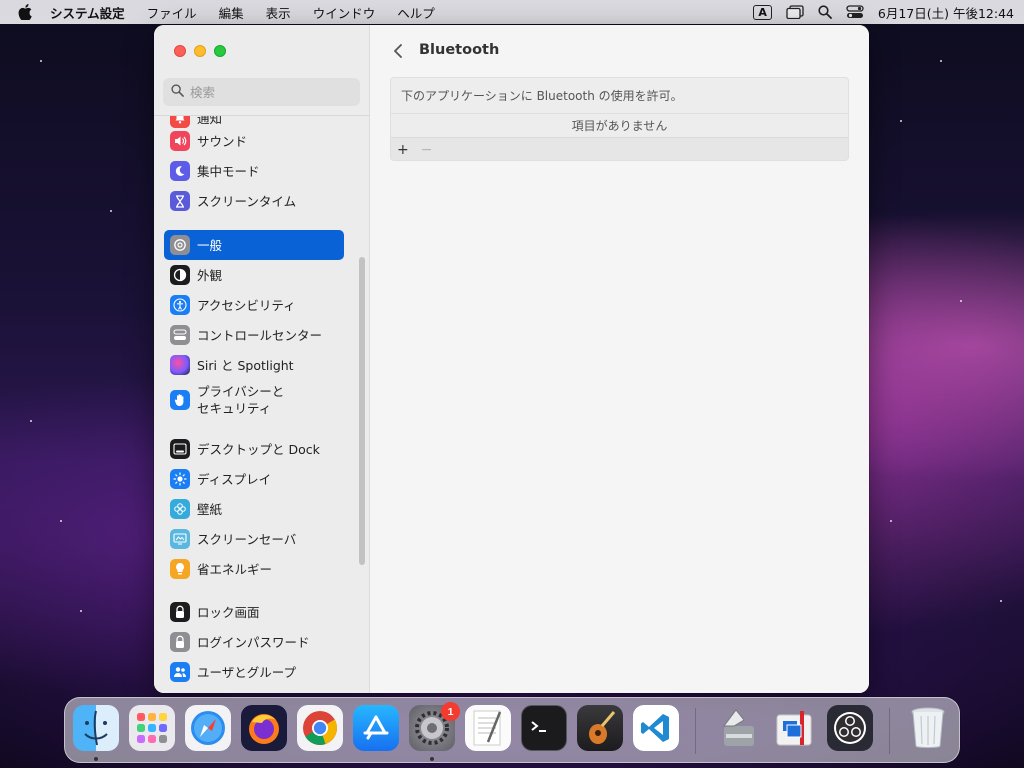 This screenshot has height=768, width=1024. What do you see at coordinates (362, 411) in the screenshot?
I see `sidebar-scrollbar` at bounding box center [362, 411].